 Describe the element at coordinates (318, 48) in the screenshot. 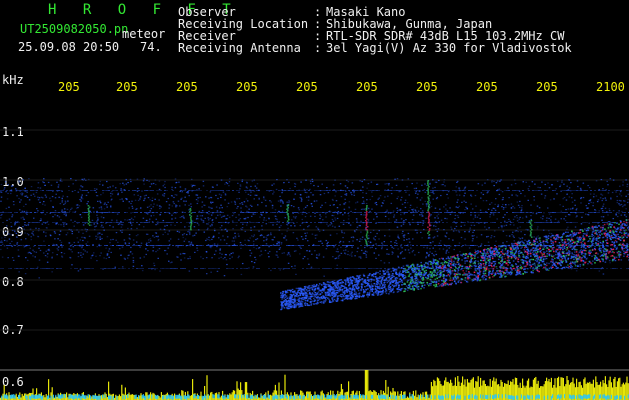

I see `antenna-colon: :` at that location.